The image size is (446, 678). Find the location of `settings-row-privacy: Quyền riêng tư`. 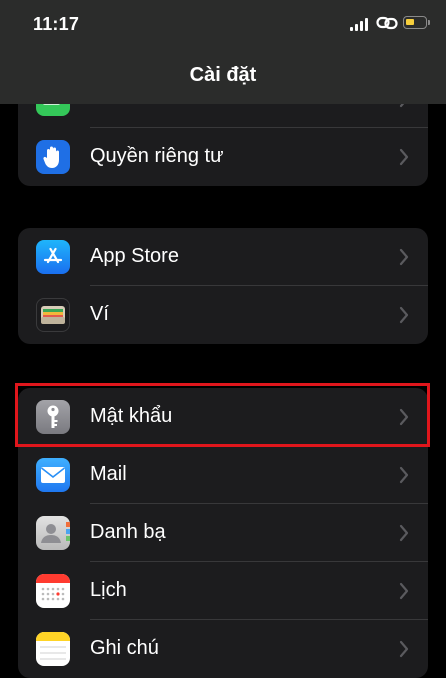

settings-row-privacy: Quyền riêng tư is located at coordinates (223, 157).